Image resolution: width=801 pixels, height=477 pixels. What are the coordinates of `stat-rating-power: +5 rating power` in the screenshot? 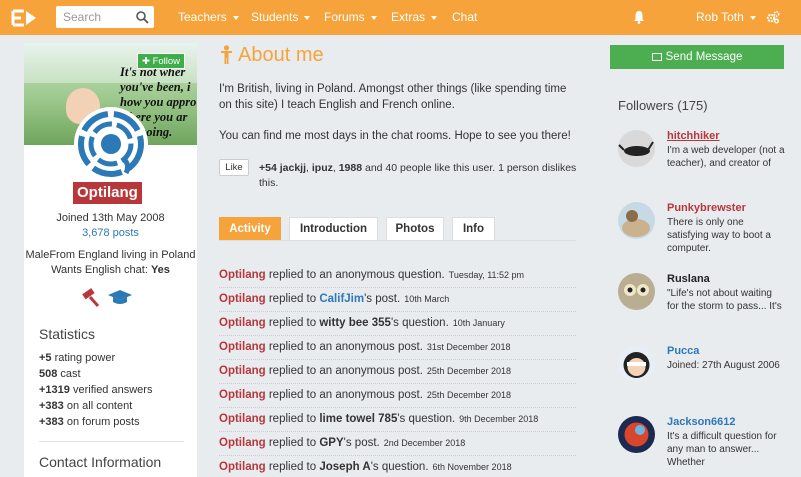 It's located at (77, 358).